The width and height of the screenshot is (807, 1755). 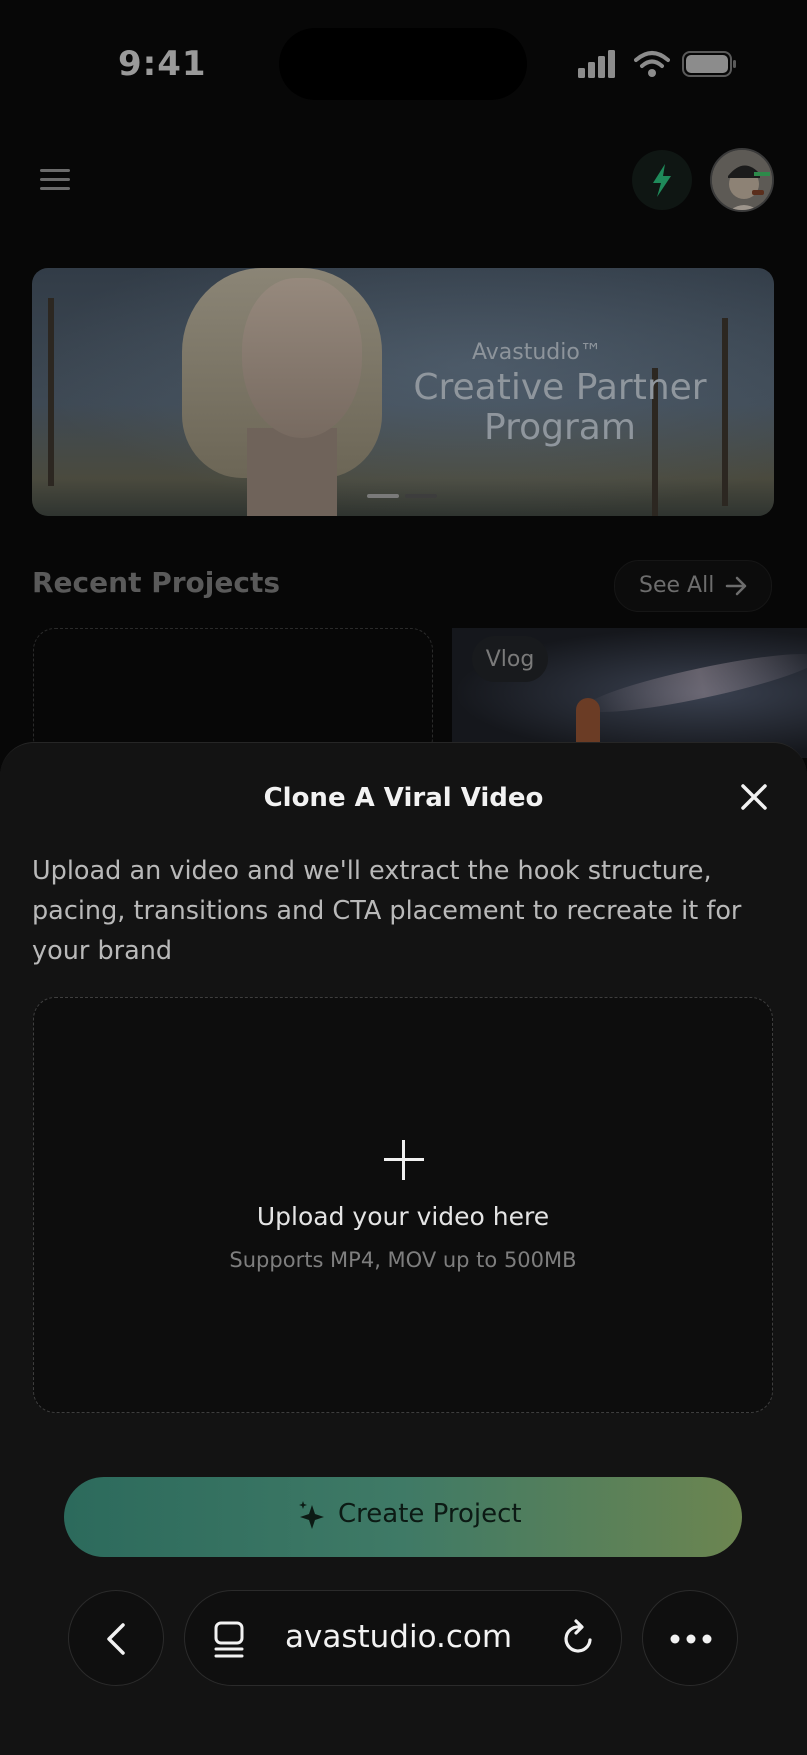 I want to click on wifi-icon, so click(x=652, y=64).